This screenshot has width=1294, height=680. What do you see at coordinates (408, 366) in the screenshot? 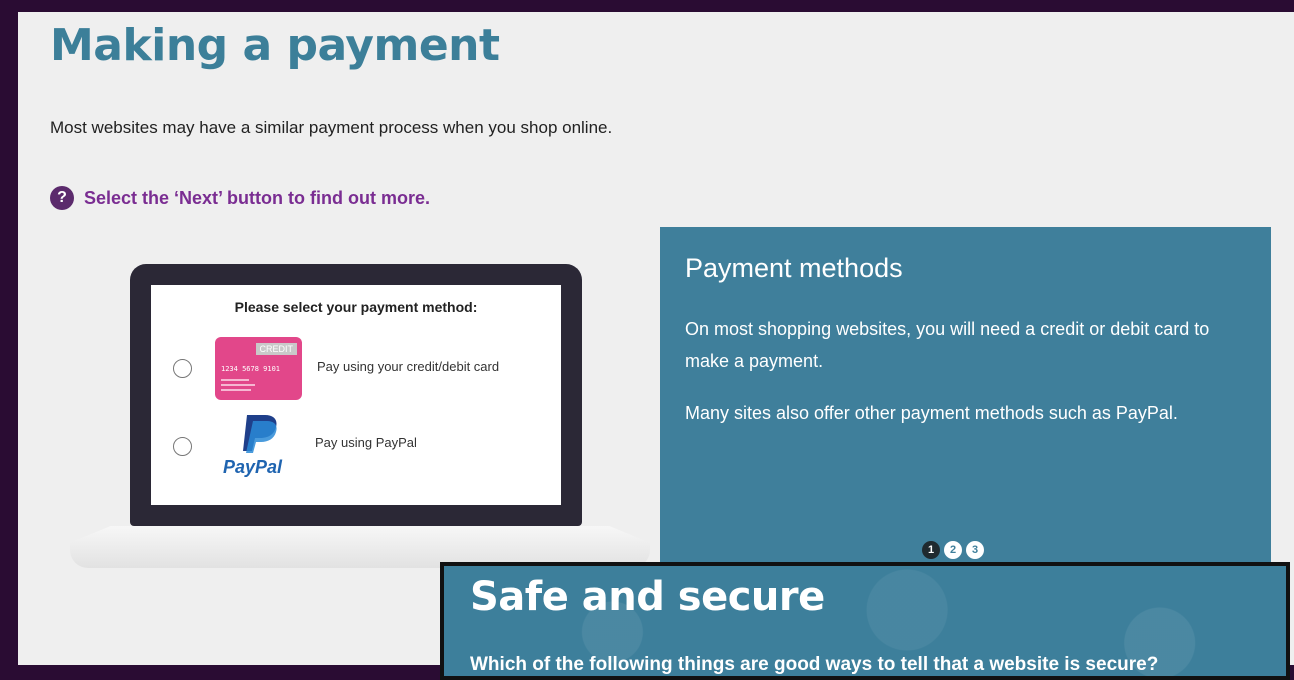
I see `option-card-label: Pay using your credit/debit card` at bounding box center [408, 366].